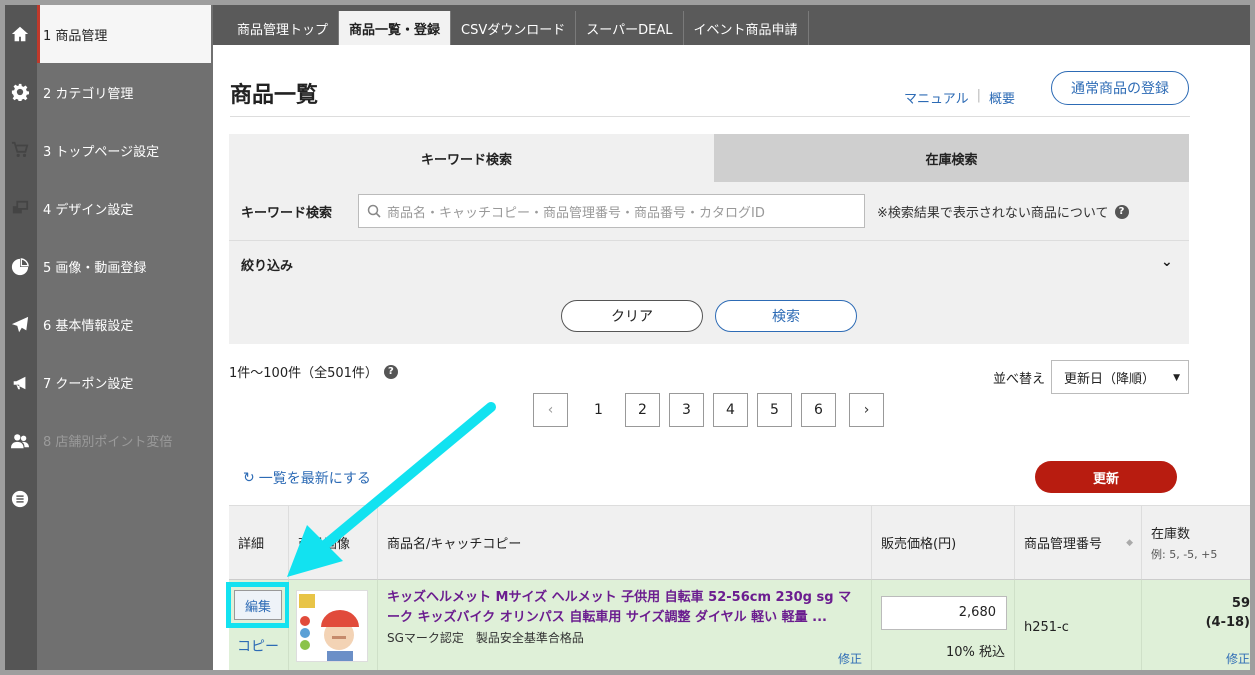 The height and width of the screenshot is (675, 1255). What do you see at coordinates (259, 542) in the screenshot?
I see `header-detail: 詳細` at bounding box center [259, 542].